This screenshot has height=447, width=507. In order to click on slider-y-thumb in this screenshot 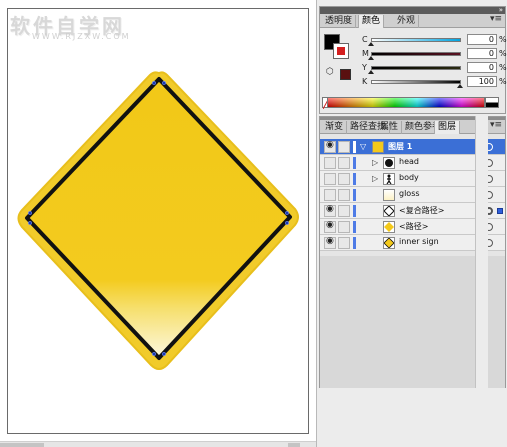, I will do `click(371, 72)`.